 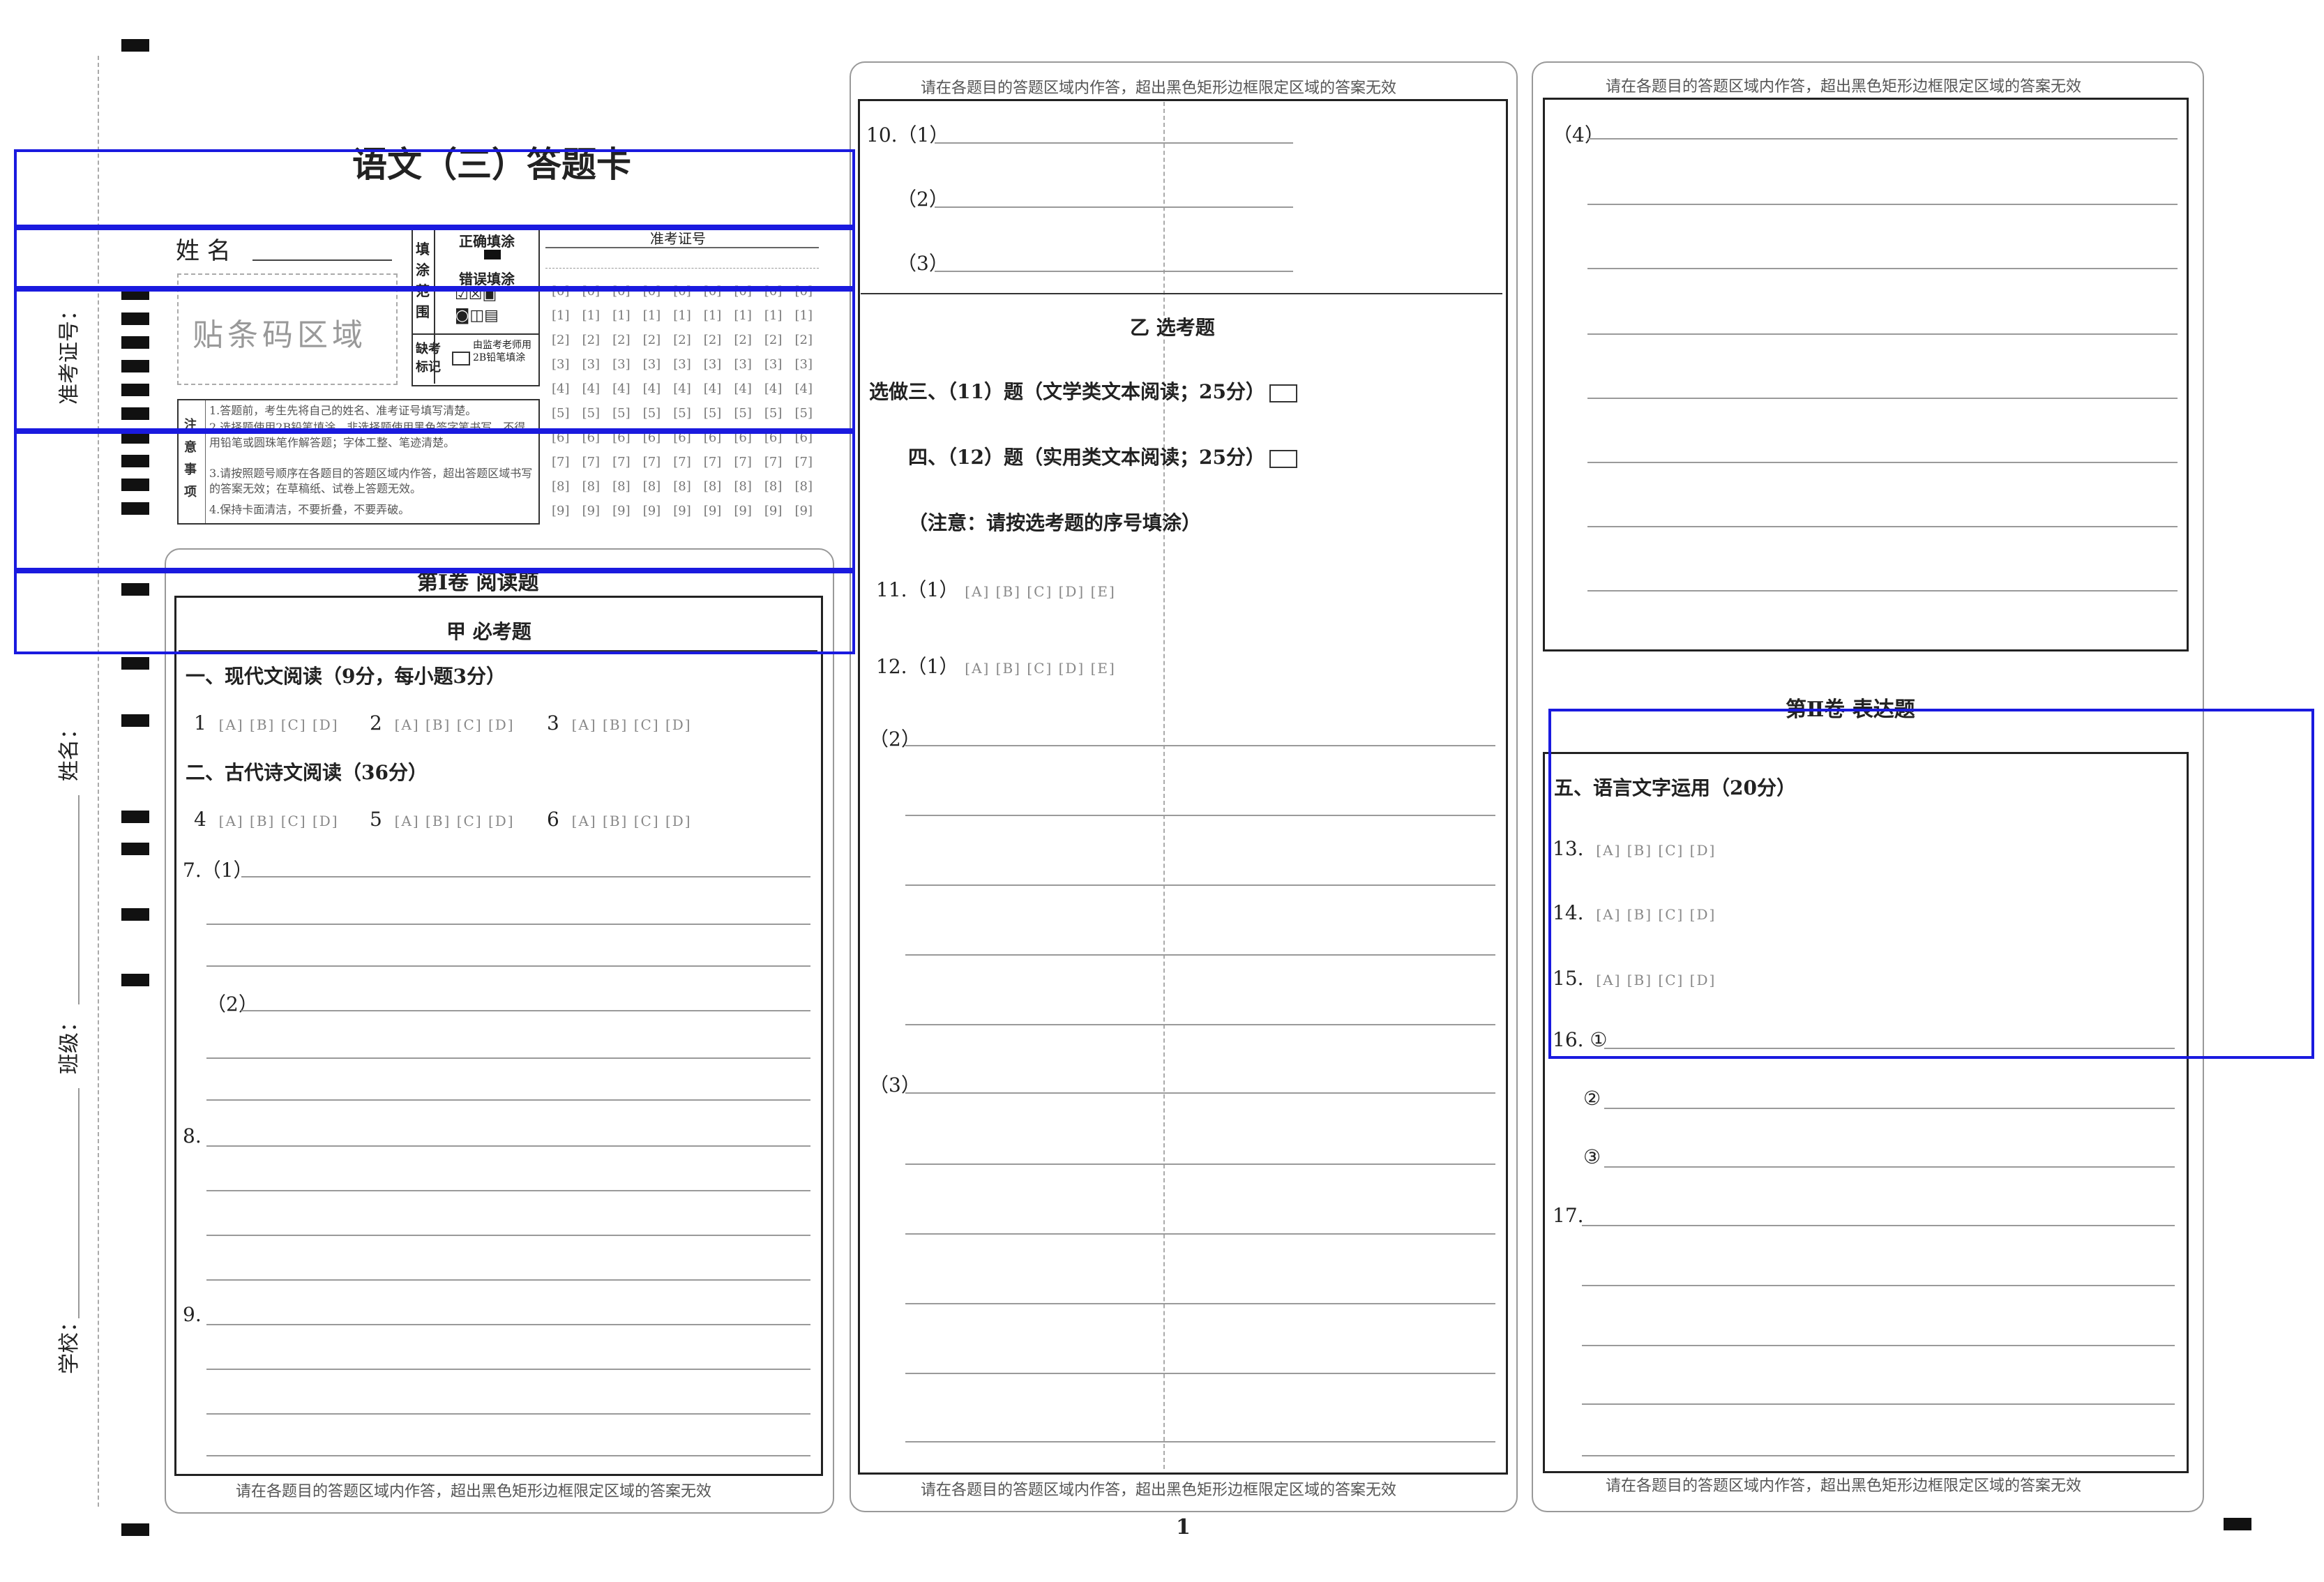 I want to click on footer-note-col3-top: 请在各题目的答题区域内作答，超出黑色矩形边框限定区域的答案无效, so click(x=1844, y=87).